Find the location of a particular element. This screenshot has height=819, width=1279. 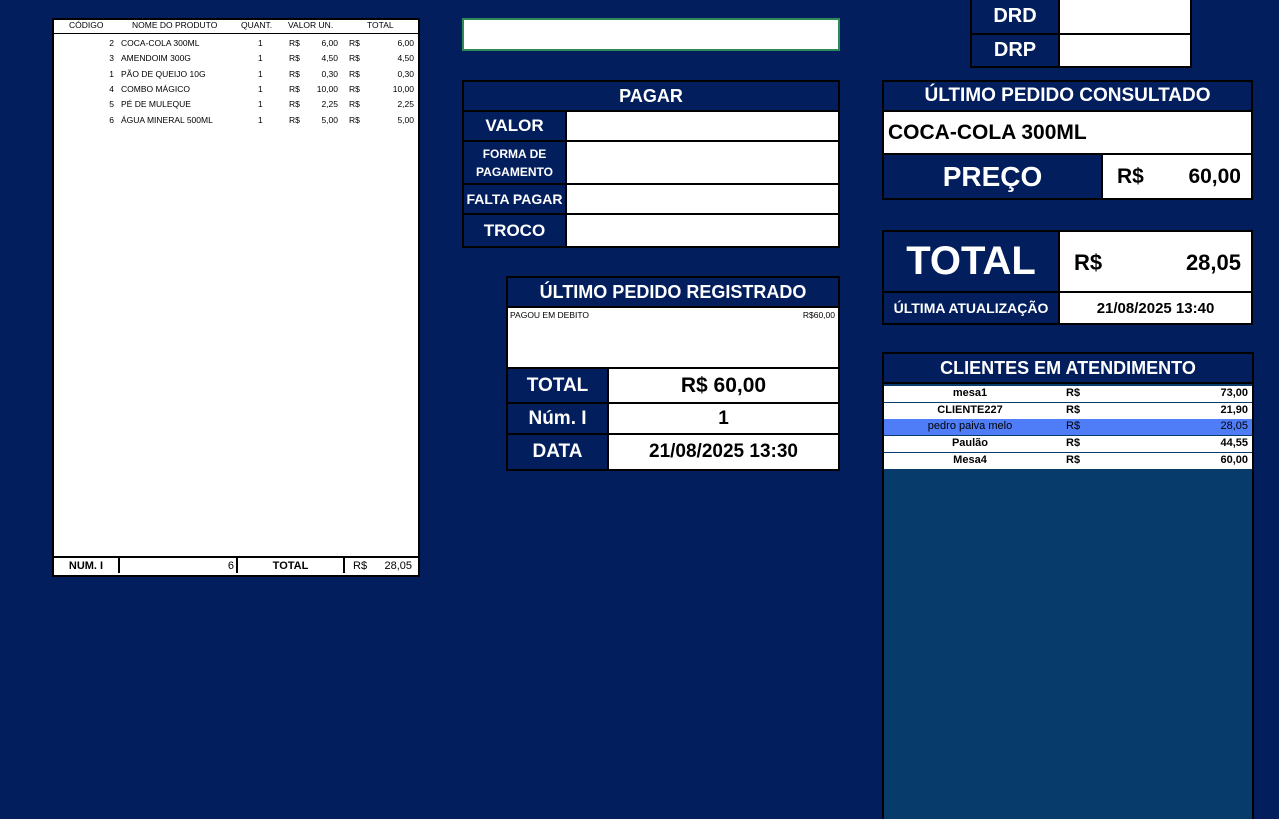

cliente-name: CLIENTE227 is located at coordinates (970, 410).